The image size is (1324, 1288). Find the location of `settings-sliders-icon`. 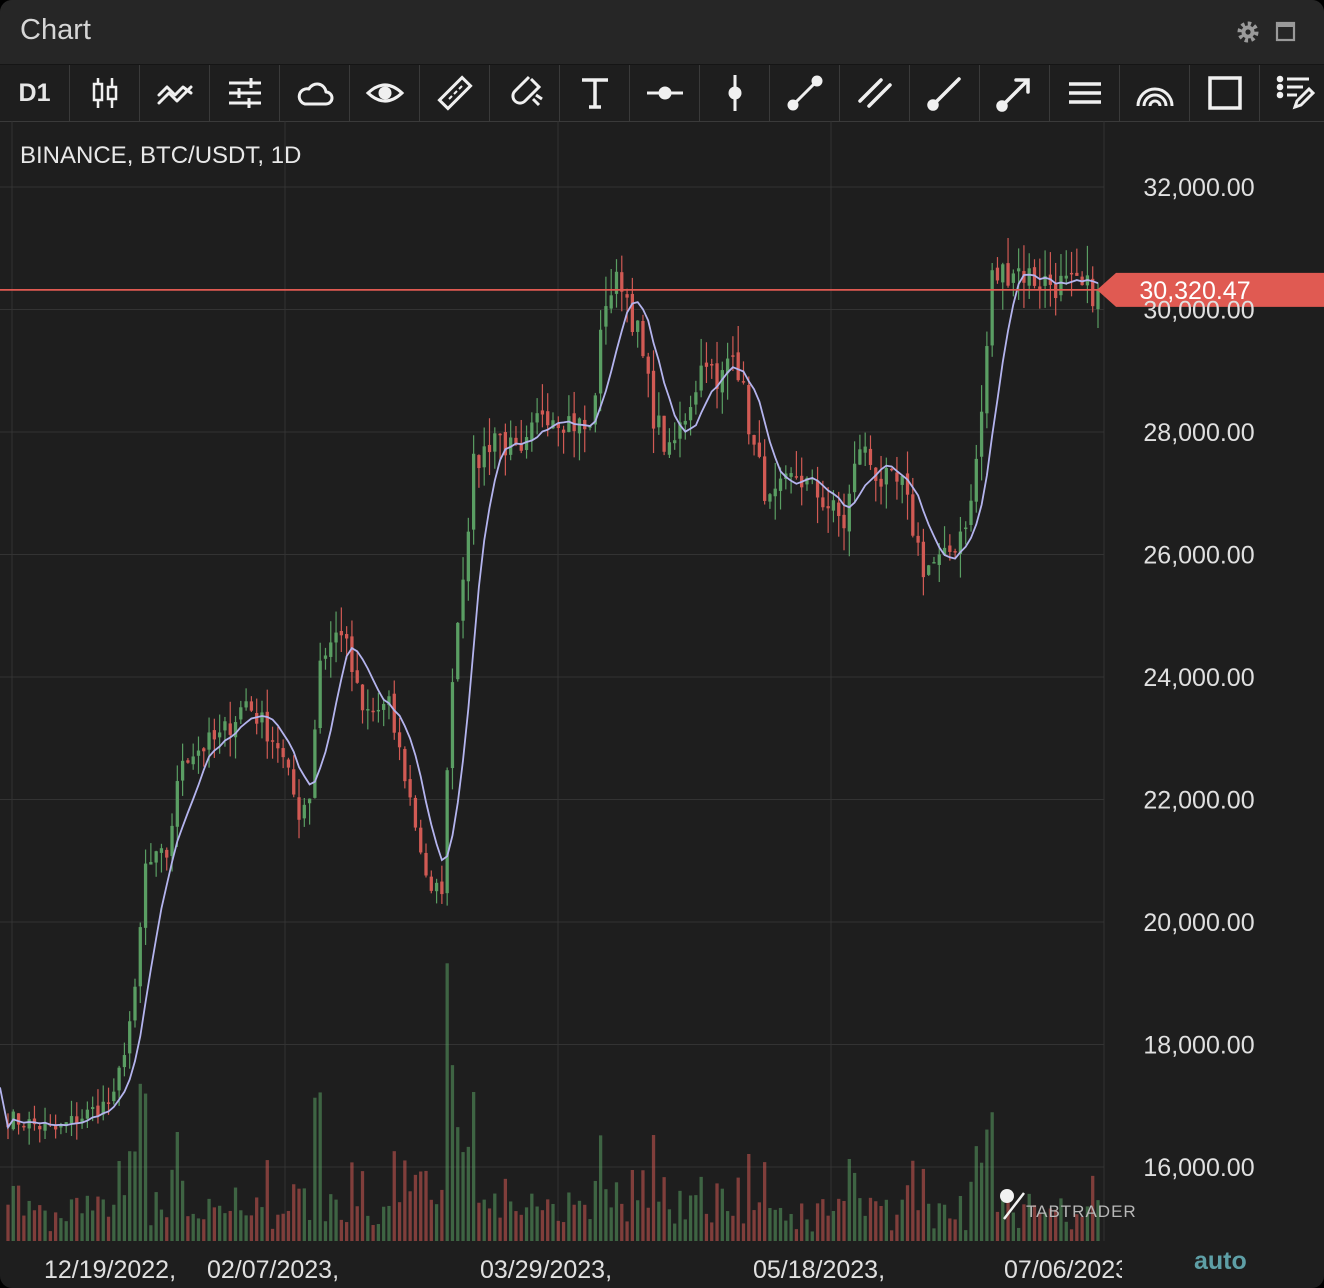

settings-sliders-icon is located at coordinates (245, 93).